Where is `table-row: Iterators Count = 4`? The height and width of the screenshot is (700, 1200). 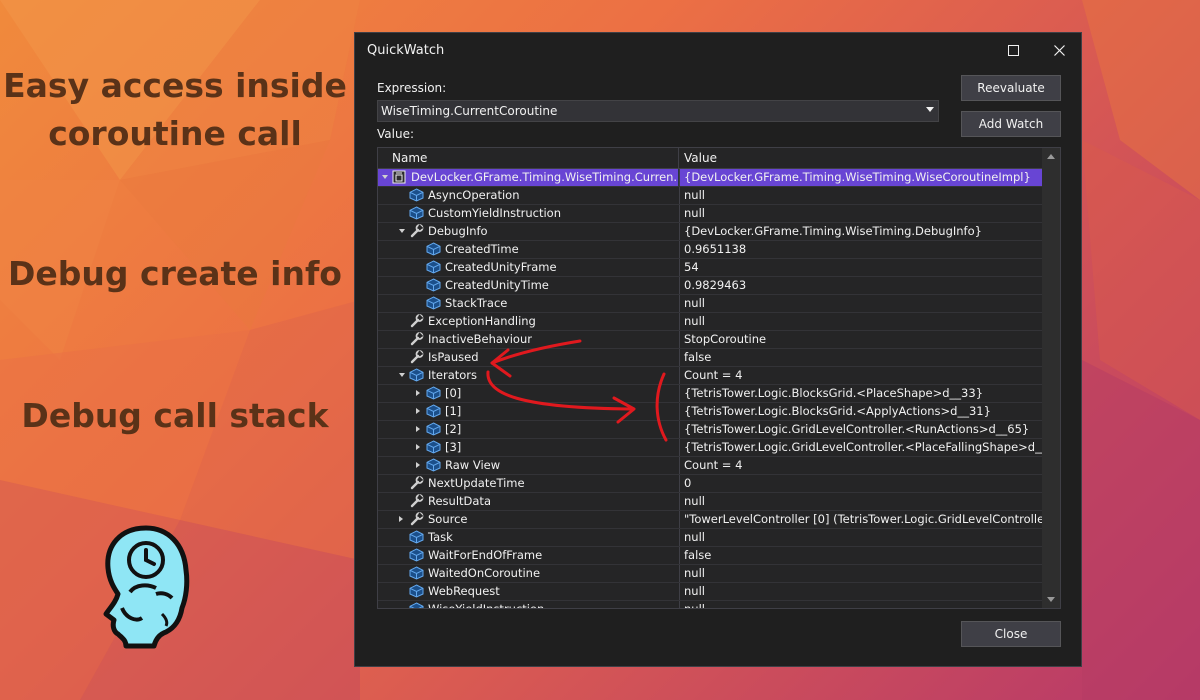 table-row: Iterators Count = 4 is located at coordinates (710, 376).